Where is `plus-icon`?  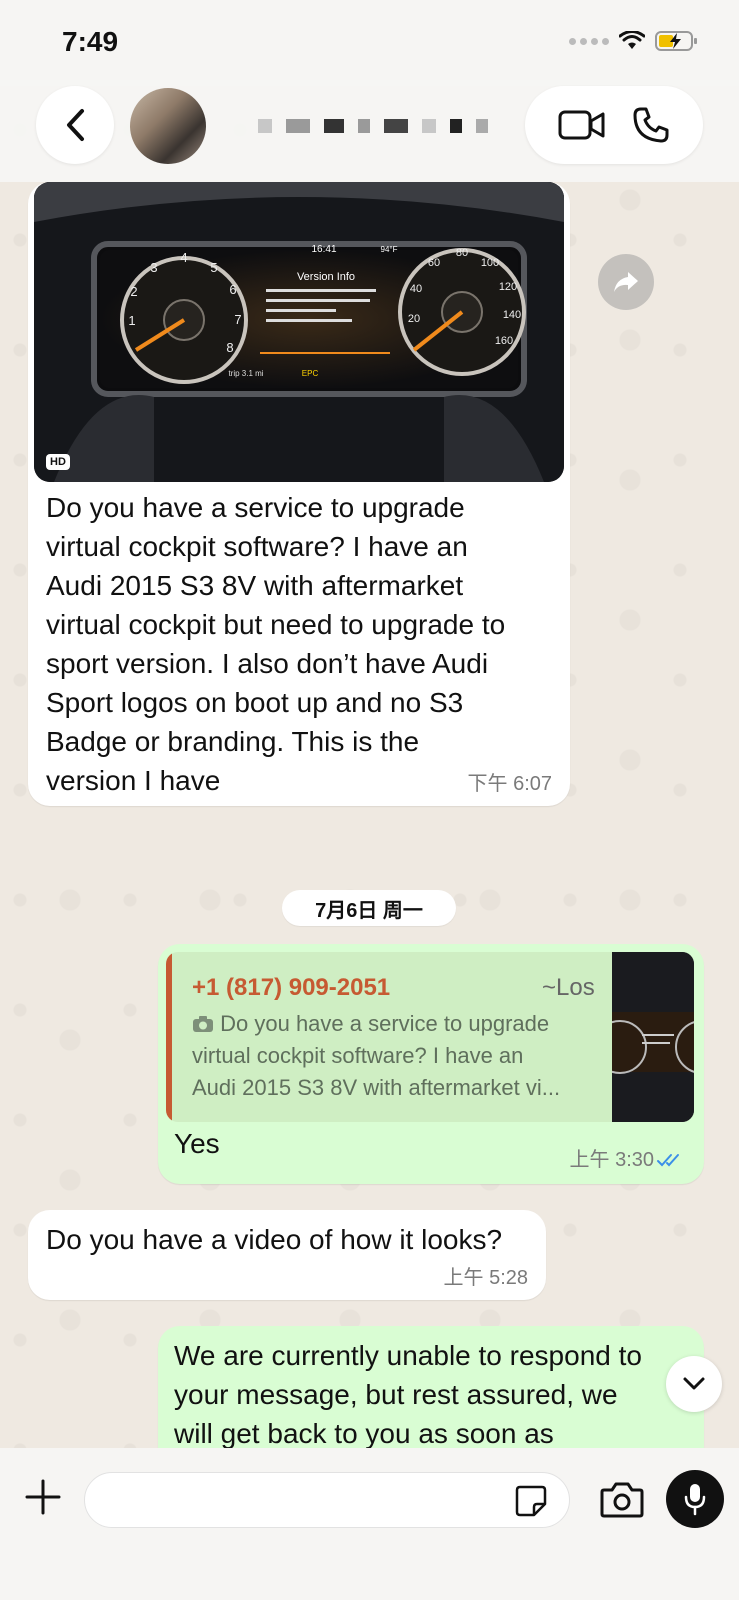 plus-icon is located at coordinates (43, 1497).